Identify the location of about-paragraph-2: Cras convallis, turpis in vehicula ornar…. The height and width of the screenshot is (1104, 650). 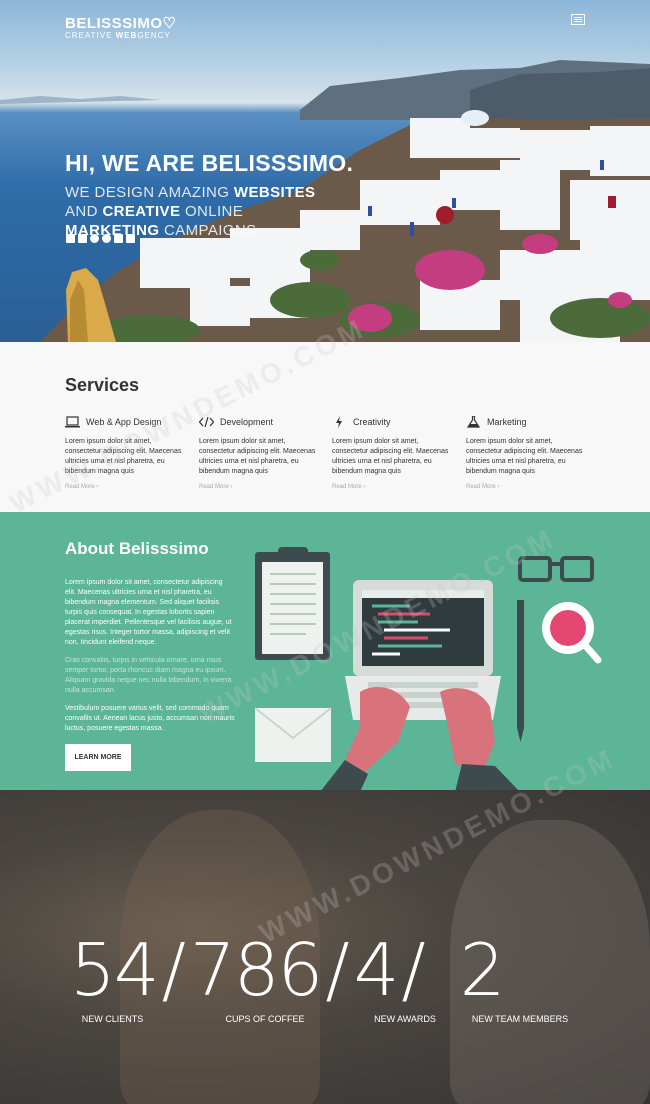
(148, 675).